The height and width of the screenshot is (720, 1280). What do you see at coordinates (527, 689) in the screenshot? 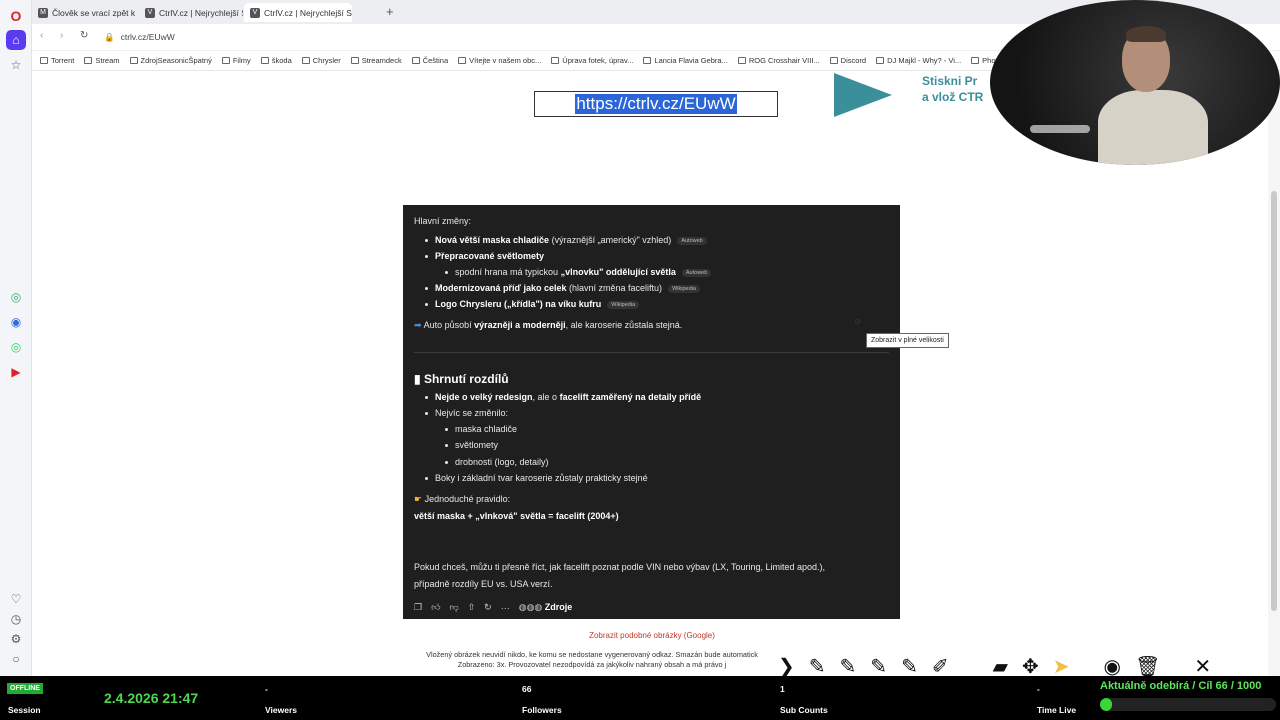
I see `followers-value: 66` at bounding box center [527, 689].